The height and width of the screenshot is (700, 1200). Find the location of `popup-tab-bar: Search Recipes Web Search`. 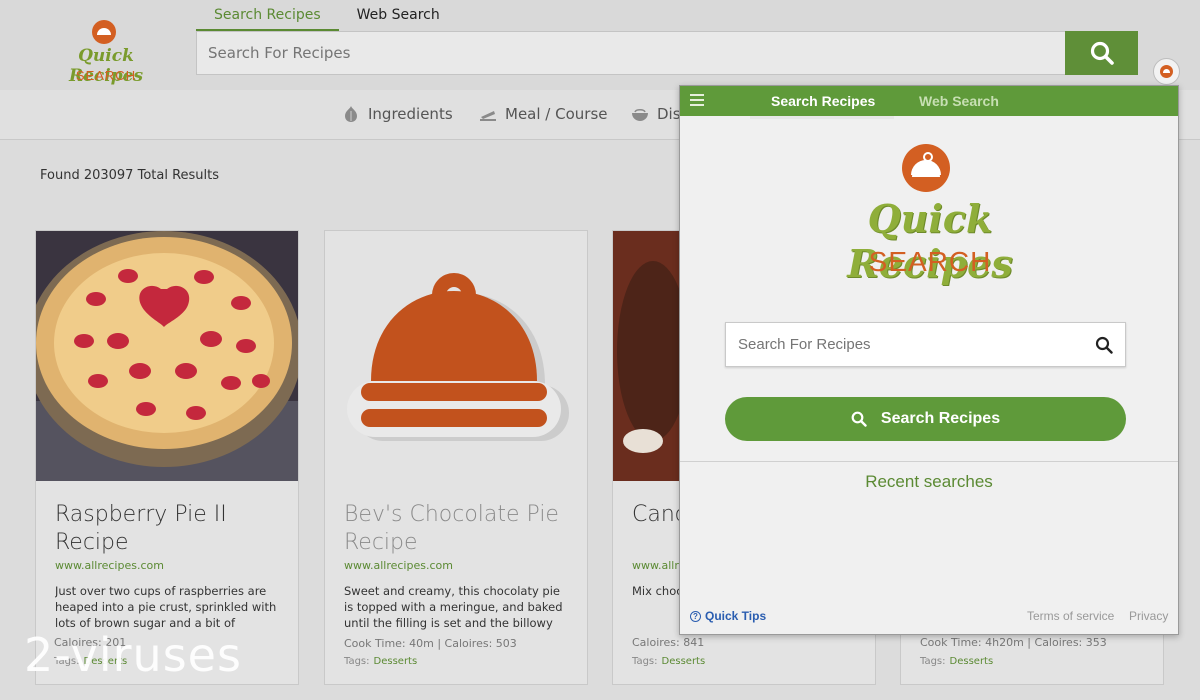

popup-tab-bar: Search Recipes Web Search is located at coordinates (929, 101).